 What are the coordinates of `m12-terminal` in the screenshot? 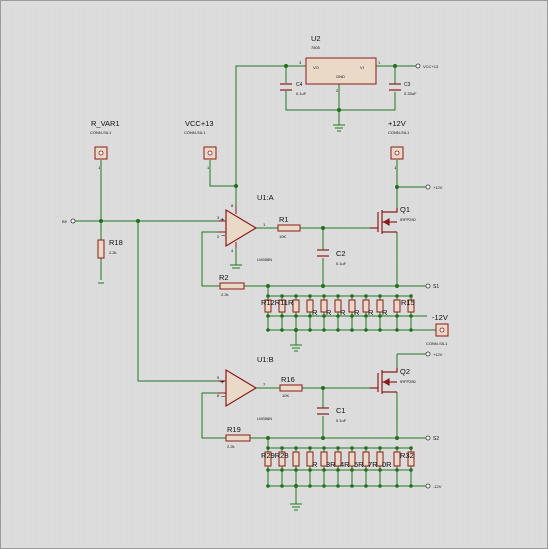 It's located at (428, 486).